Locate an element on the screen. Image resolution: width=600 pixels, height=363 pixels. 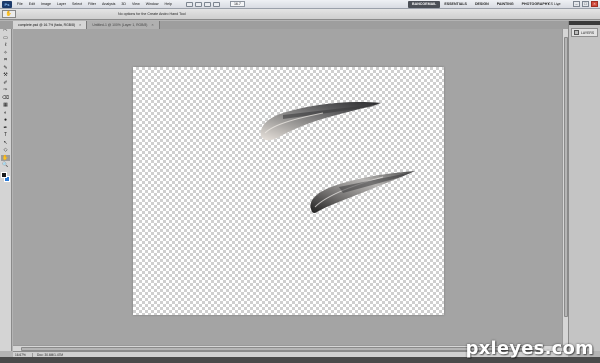
healing-tool-icon: ⚒ is located at coordinates (5, 75).